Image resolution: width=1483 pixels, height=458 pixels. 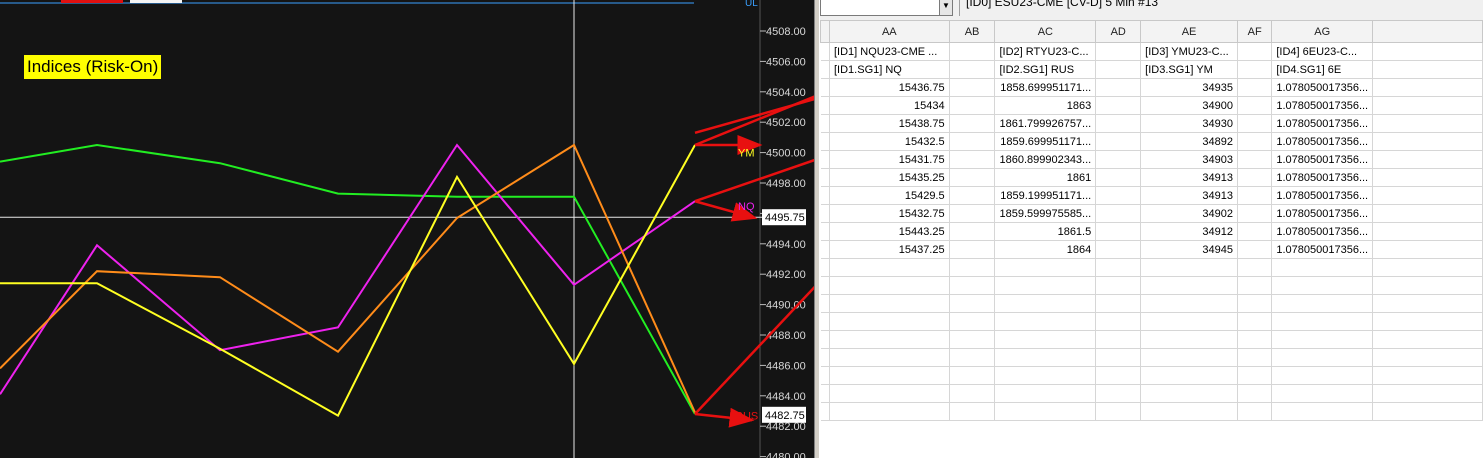 What do you see at coordinates (1322, 31) in the screenshot?
I see `column-header-ag: AG` at bounding box center [1322, 31].